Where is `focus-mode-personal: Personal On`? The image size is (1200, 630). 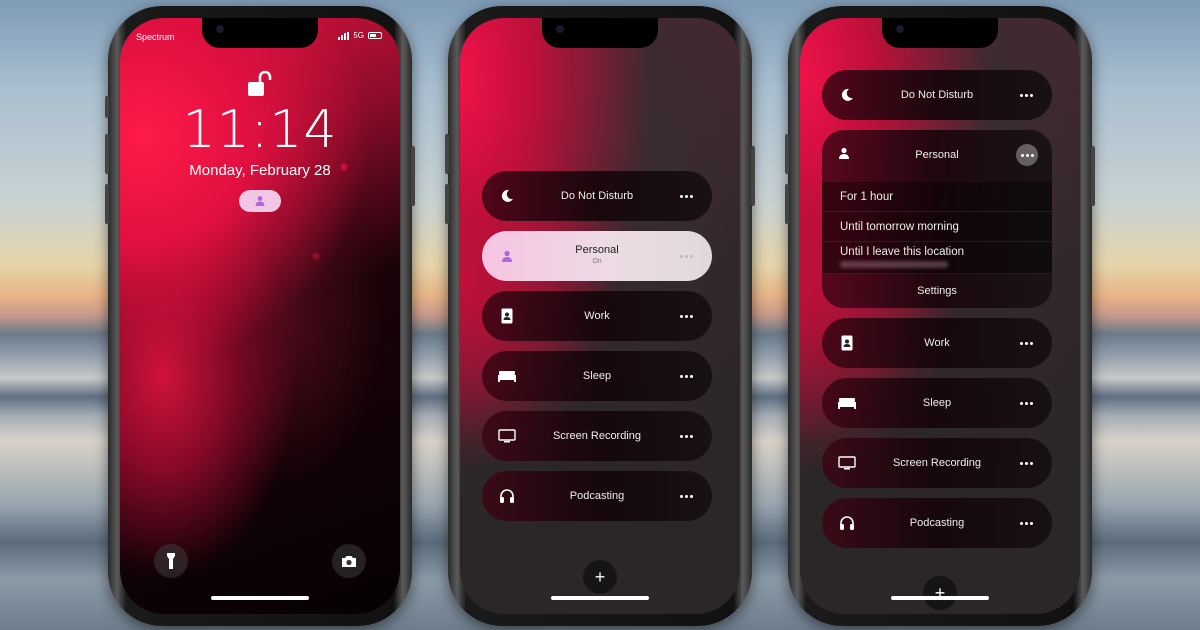
focus-mode-personal: Personal On is located at coordinates (597, 256).